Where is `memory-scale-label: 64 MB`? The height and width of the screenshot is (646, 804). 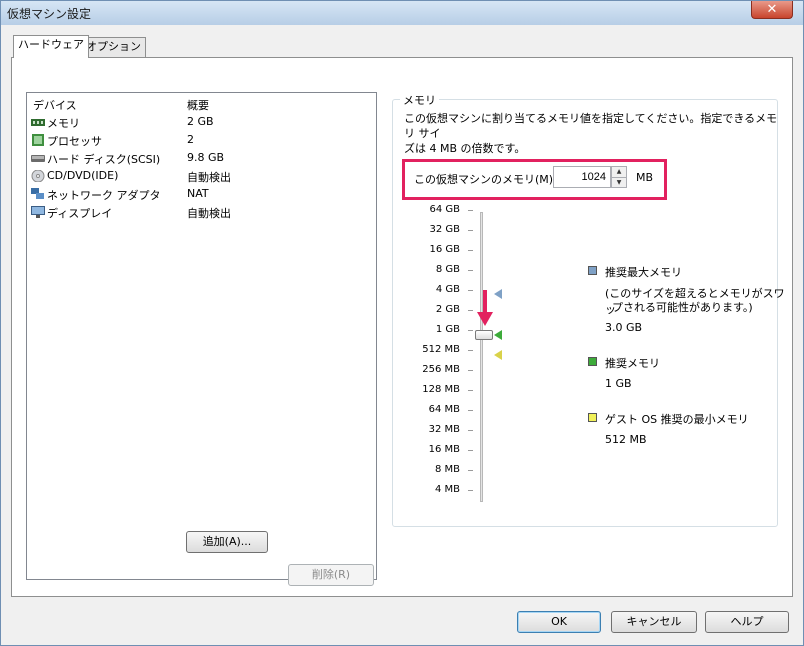
memory-scale-label: 64 MB is located at coordinates (444, 409).